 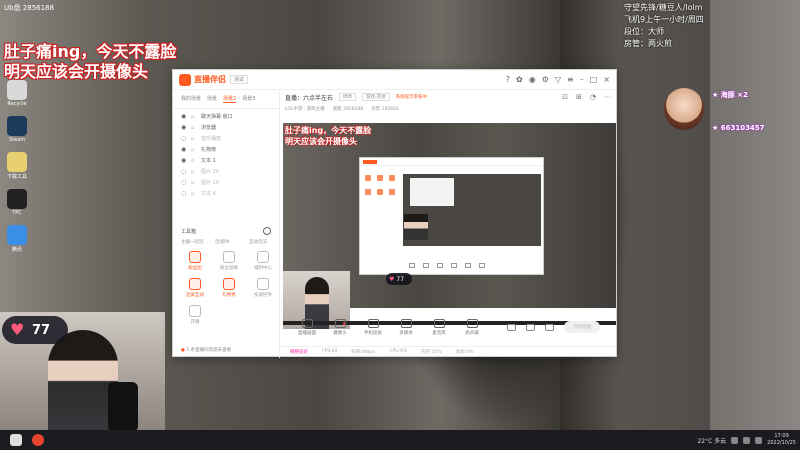 What do you see at coordinates (38, 440) in the screenshot?
I see `app-taskbar-icon` at bounding box center [38, 440].